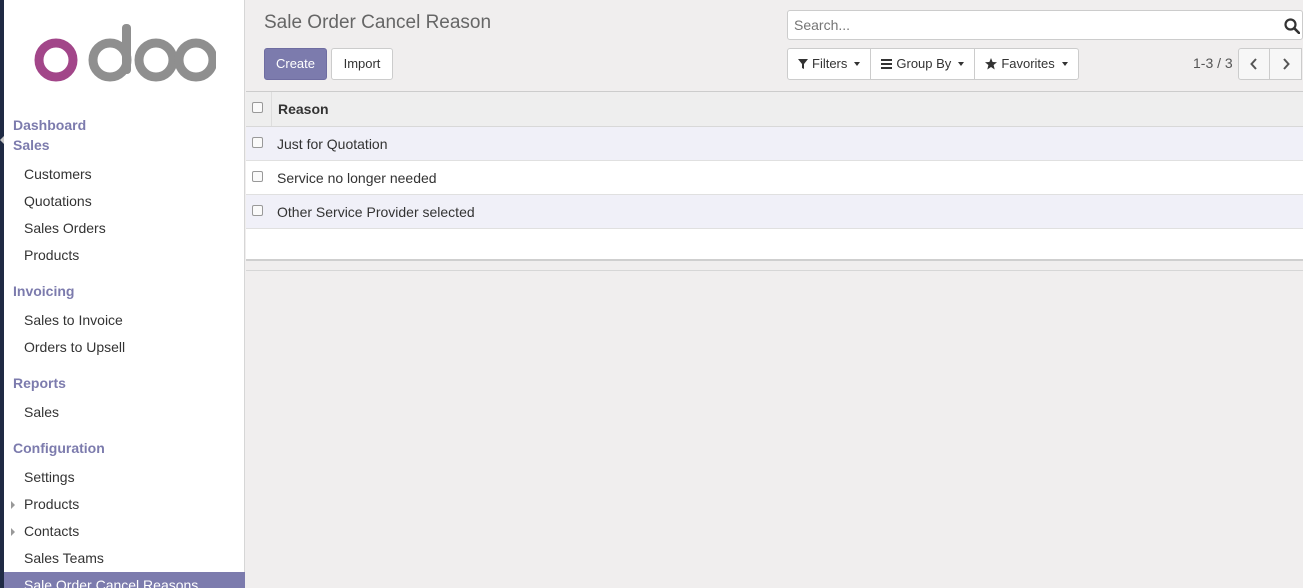  I want to click on sidebar-item-quotations: Quotations, so click(124, 201).